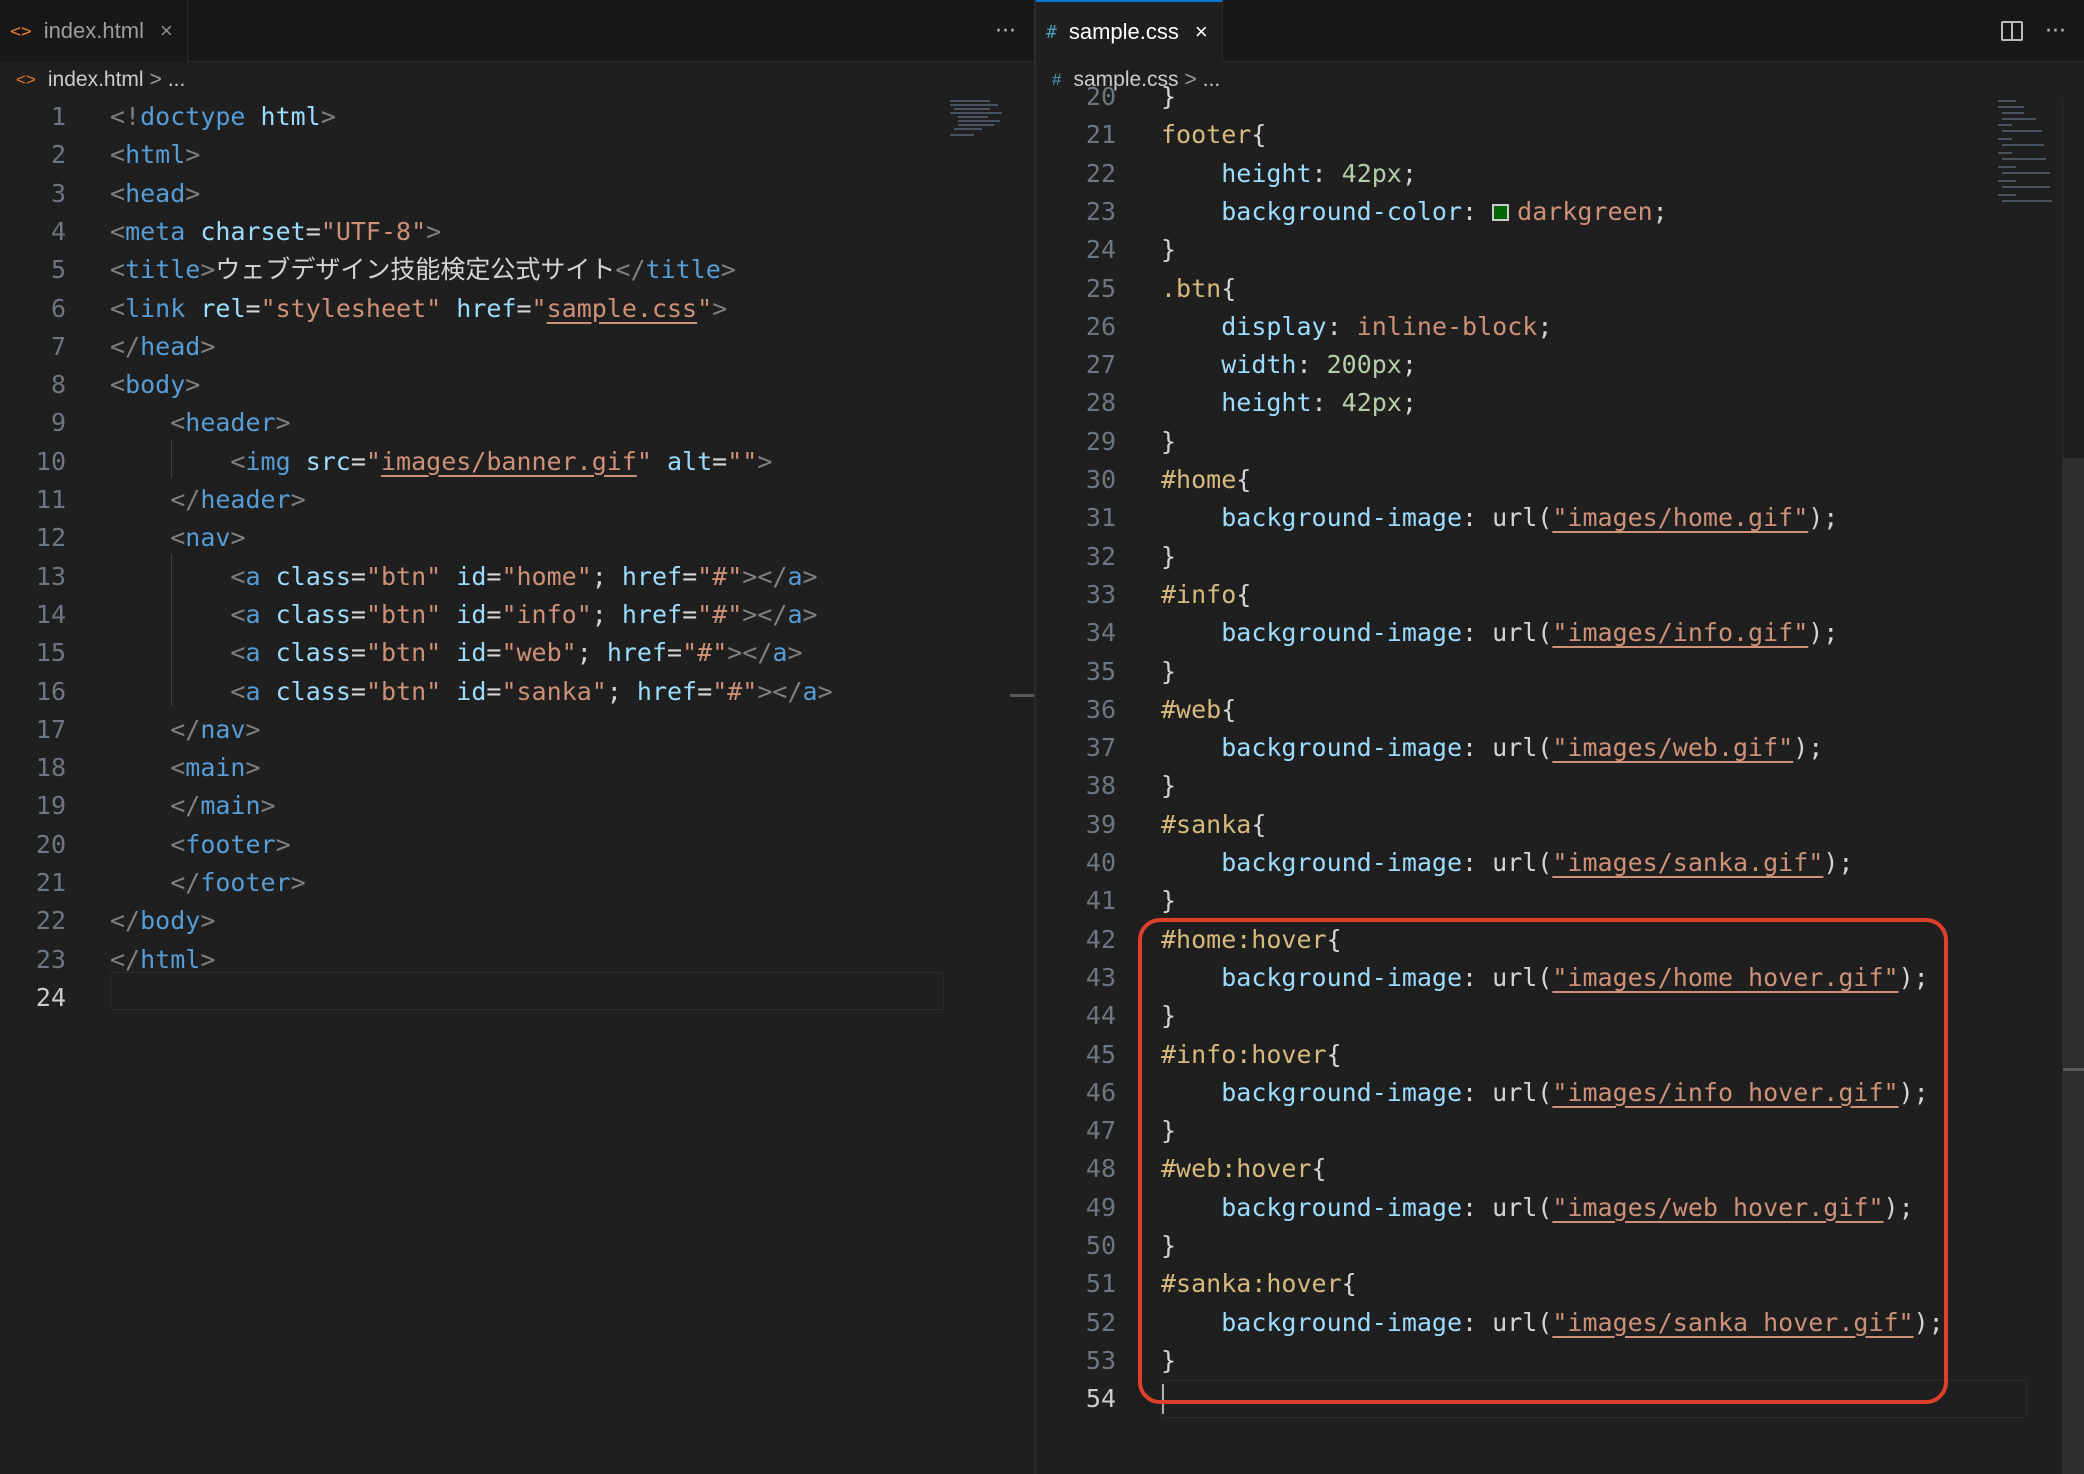 This screenshot has height=1474, width=2084. What do you see at coordinates (1560, 403) in the screenshot?
I see `code-line: 28 height: 42px;` at bounding box center [1560, 403].